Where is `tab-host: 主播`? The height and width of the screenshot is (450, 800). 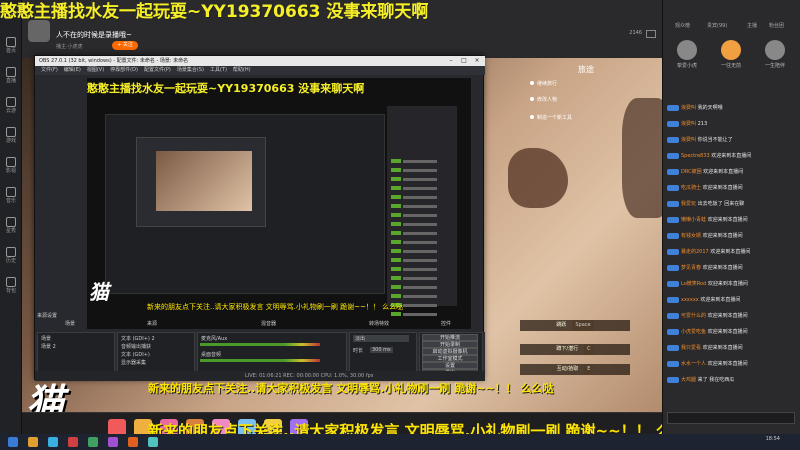 tab-host: 主播 is located at coordinates (752, 26).